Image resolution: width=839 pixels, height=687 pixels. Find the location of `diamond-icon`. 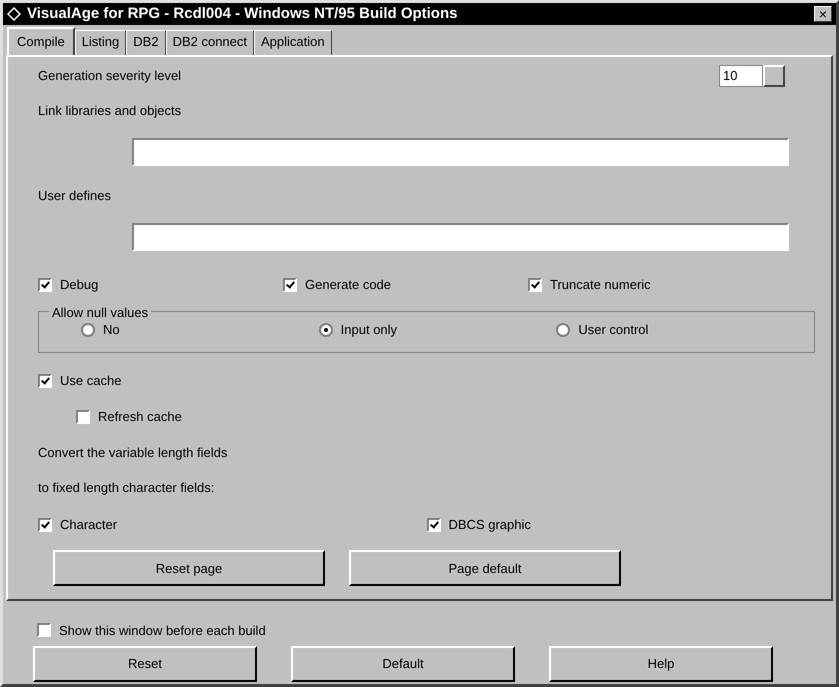

diamond-icon is located at coordinates (14, 14).